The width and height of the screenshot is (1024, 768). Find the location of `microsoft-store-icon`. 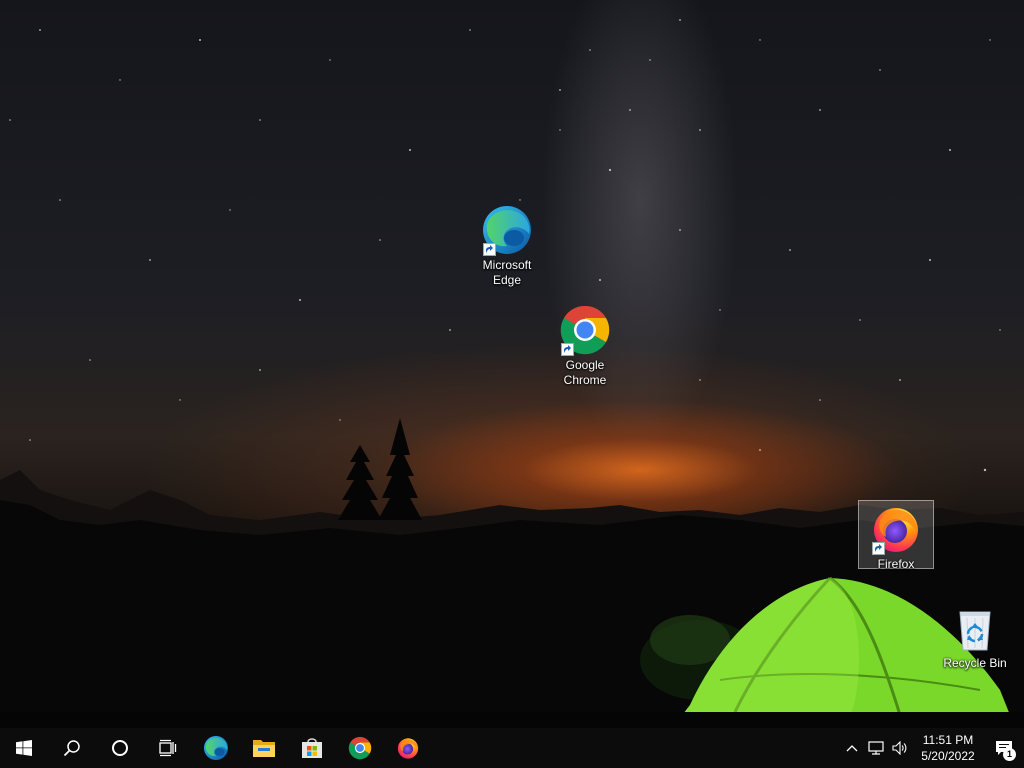

microsoft-store-icon is located at coordinates (312, 748).